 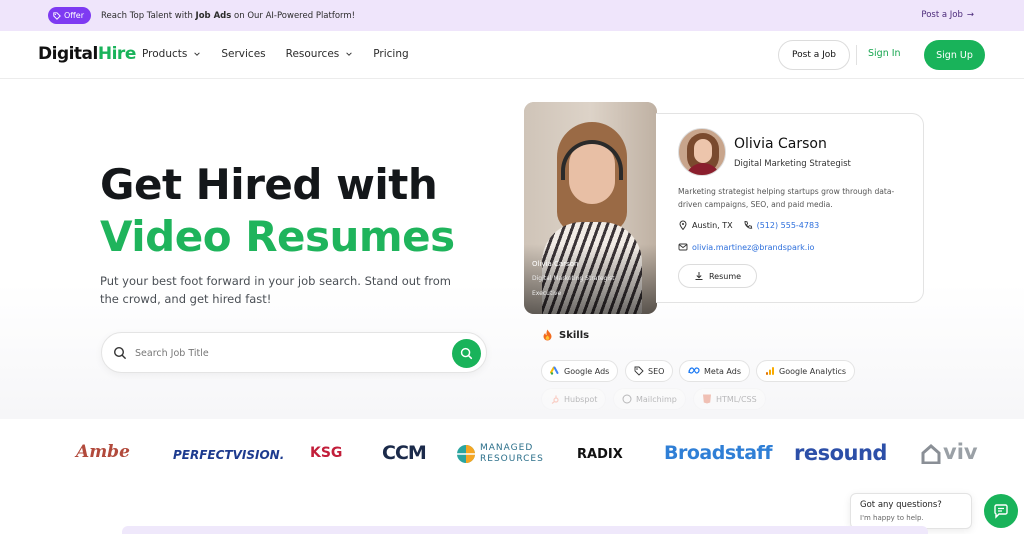 What do you see at coordinates (285, 353) in the screenshot?
I see `job-search-input` at bounding box center [285, 353].